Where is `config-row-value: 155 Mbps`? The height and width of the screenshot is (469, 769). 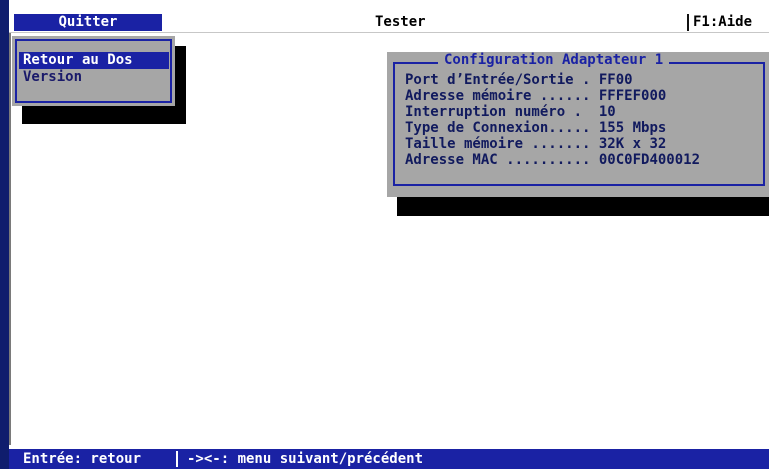
config-row-value: 155 Mbps is located at coordinates (632, 128).